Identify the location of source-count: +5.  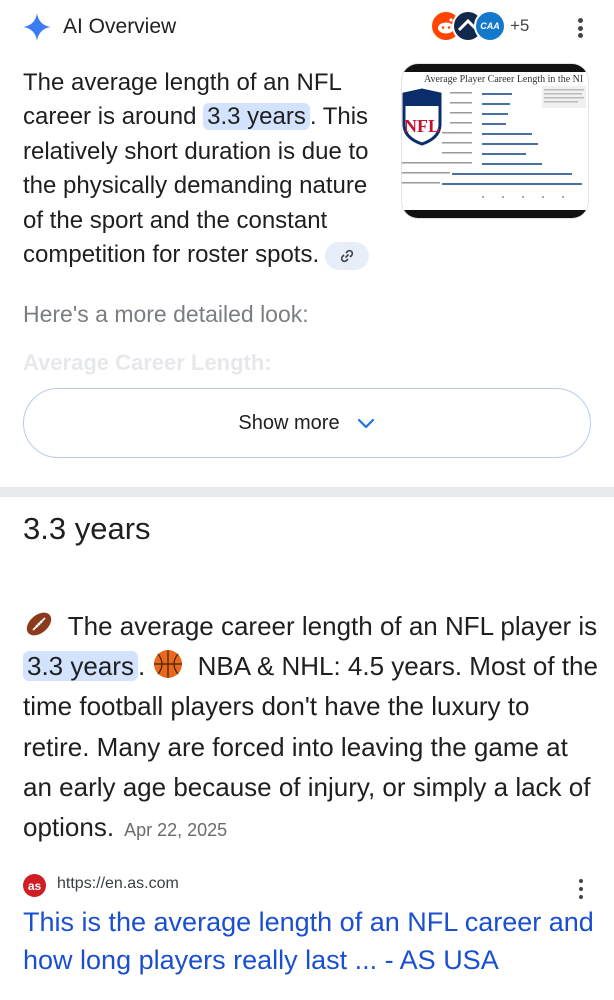
(520, 25).